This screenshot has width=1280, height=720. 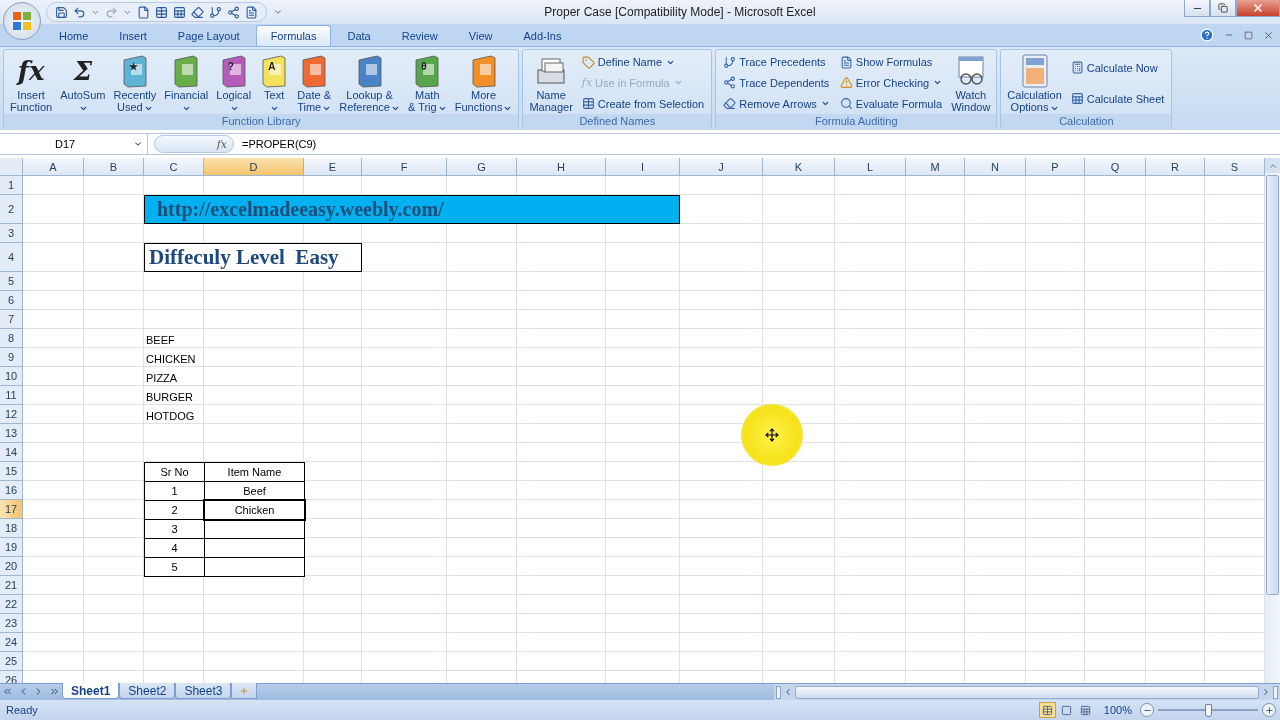 What do you see at coordinates (254, 167) in the screenshot?
I see `column-header: D` at bounding box center [254, 167].